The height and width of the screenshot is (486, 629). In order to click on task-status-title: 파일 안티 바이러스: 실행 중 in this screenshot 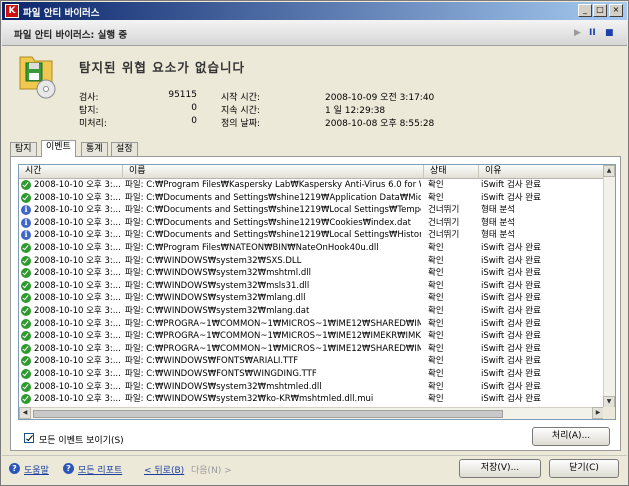, I will do `click(71, 35)`.